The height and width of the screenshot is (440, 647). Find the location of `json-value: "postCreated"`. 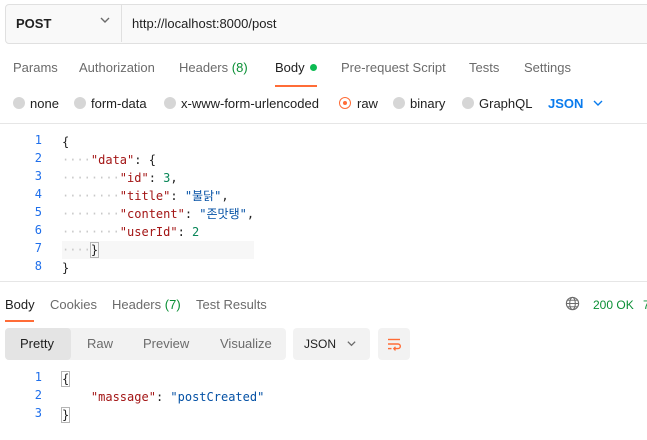

json-value: "postCreated" is located at coordinates (217, 397).